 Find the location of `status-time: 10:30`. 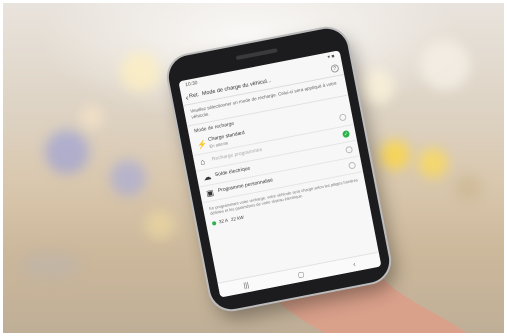

status-time: 10:30 is located at coordinates (191, 84).